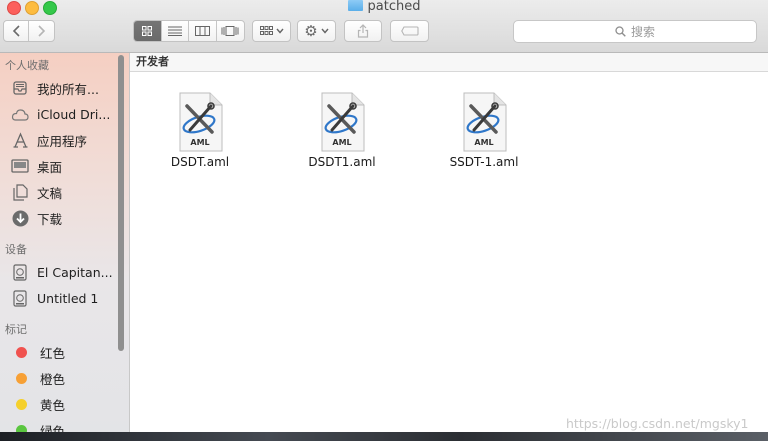 The width and height of the screenshot is (768, 441). What do you see at coordinates (16, 249) in the screenshot?
I see `sidebar-header-devices: 设备` at bounding box center [16, 249].